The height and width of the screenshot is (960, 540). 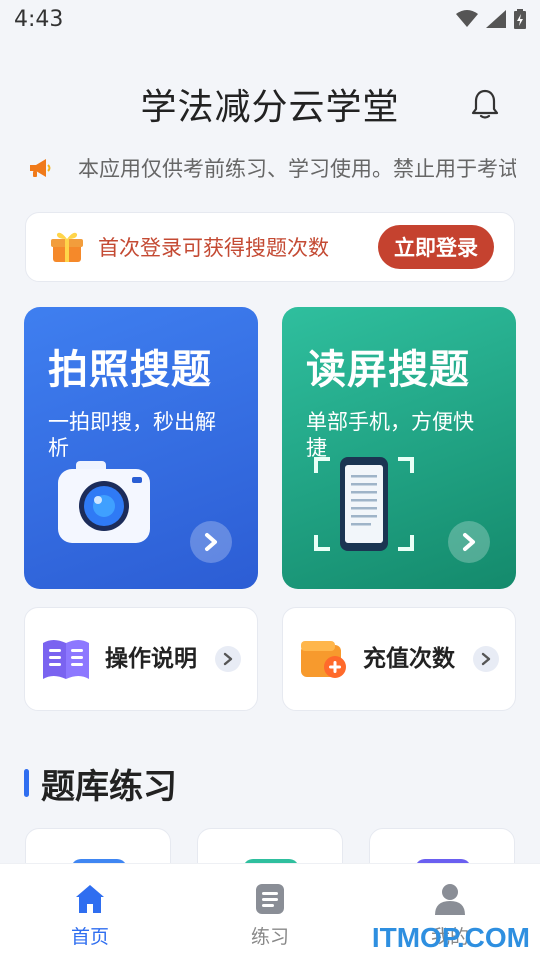 I want to click on section-title: 题库练习, so click(x=109, y=786).